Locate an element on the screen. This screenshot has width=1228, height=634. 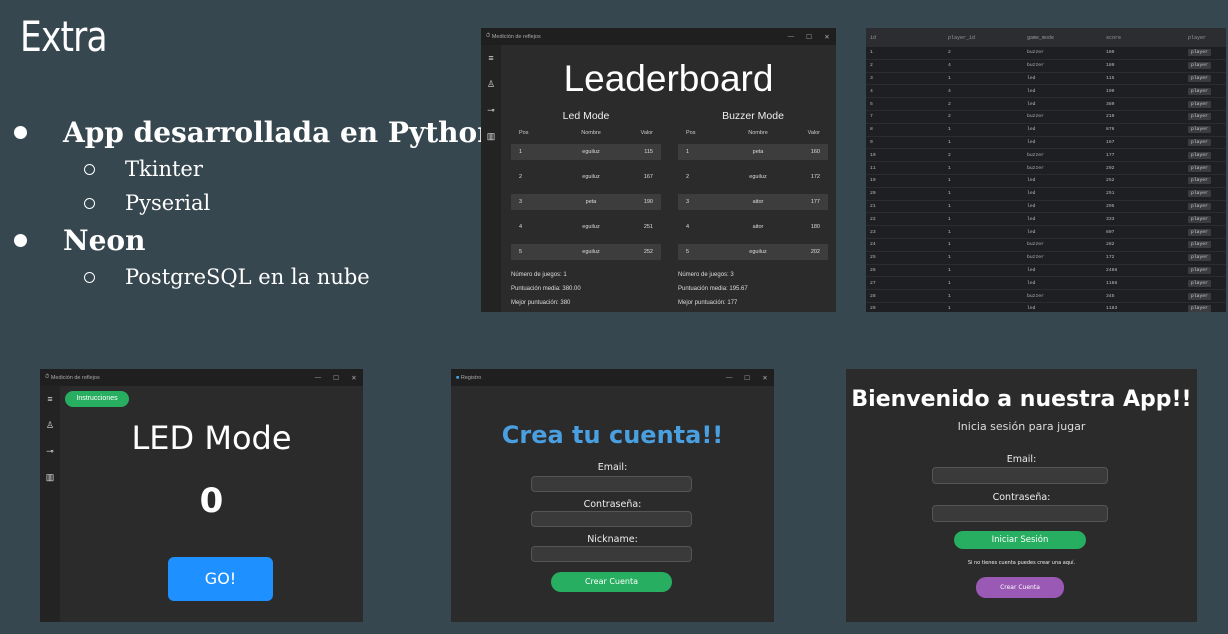
ranking-row: 1 eguiluz 115 is located at coordinates (586, 152).